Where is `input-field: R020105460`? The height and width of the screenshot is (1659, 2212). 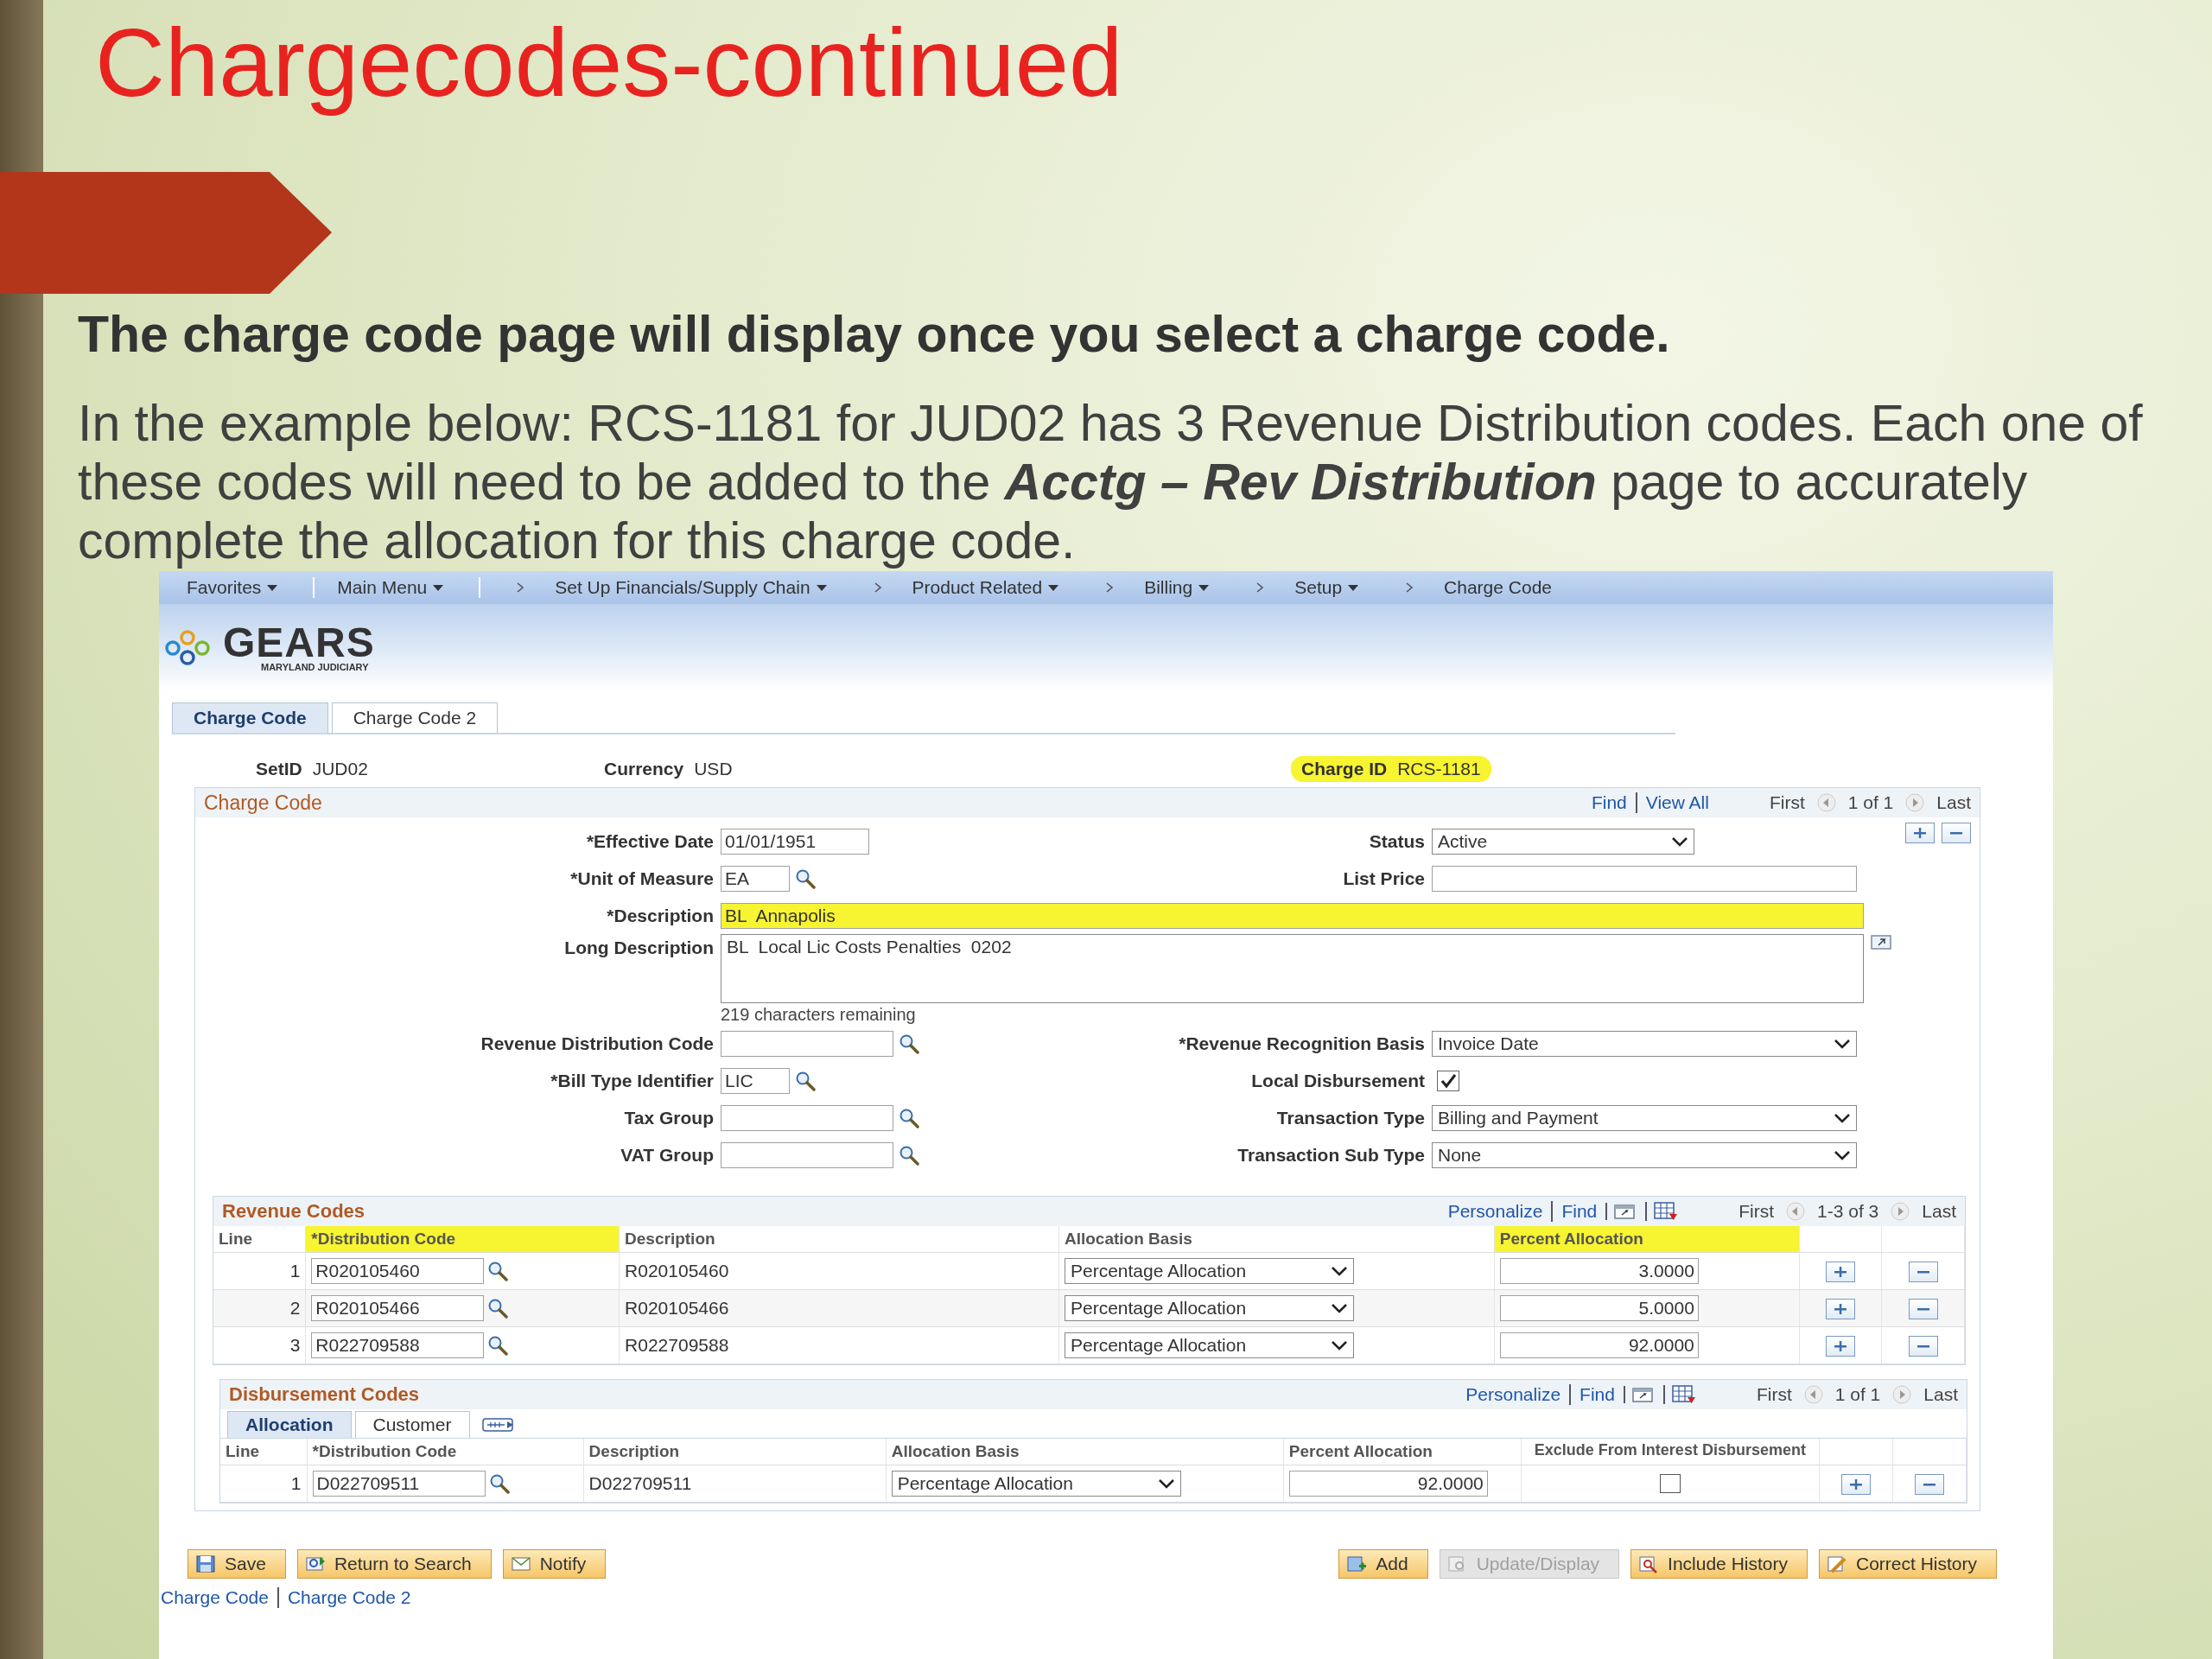
input-field: R020105460 is located at coordinates (398, 1271).